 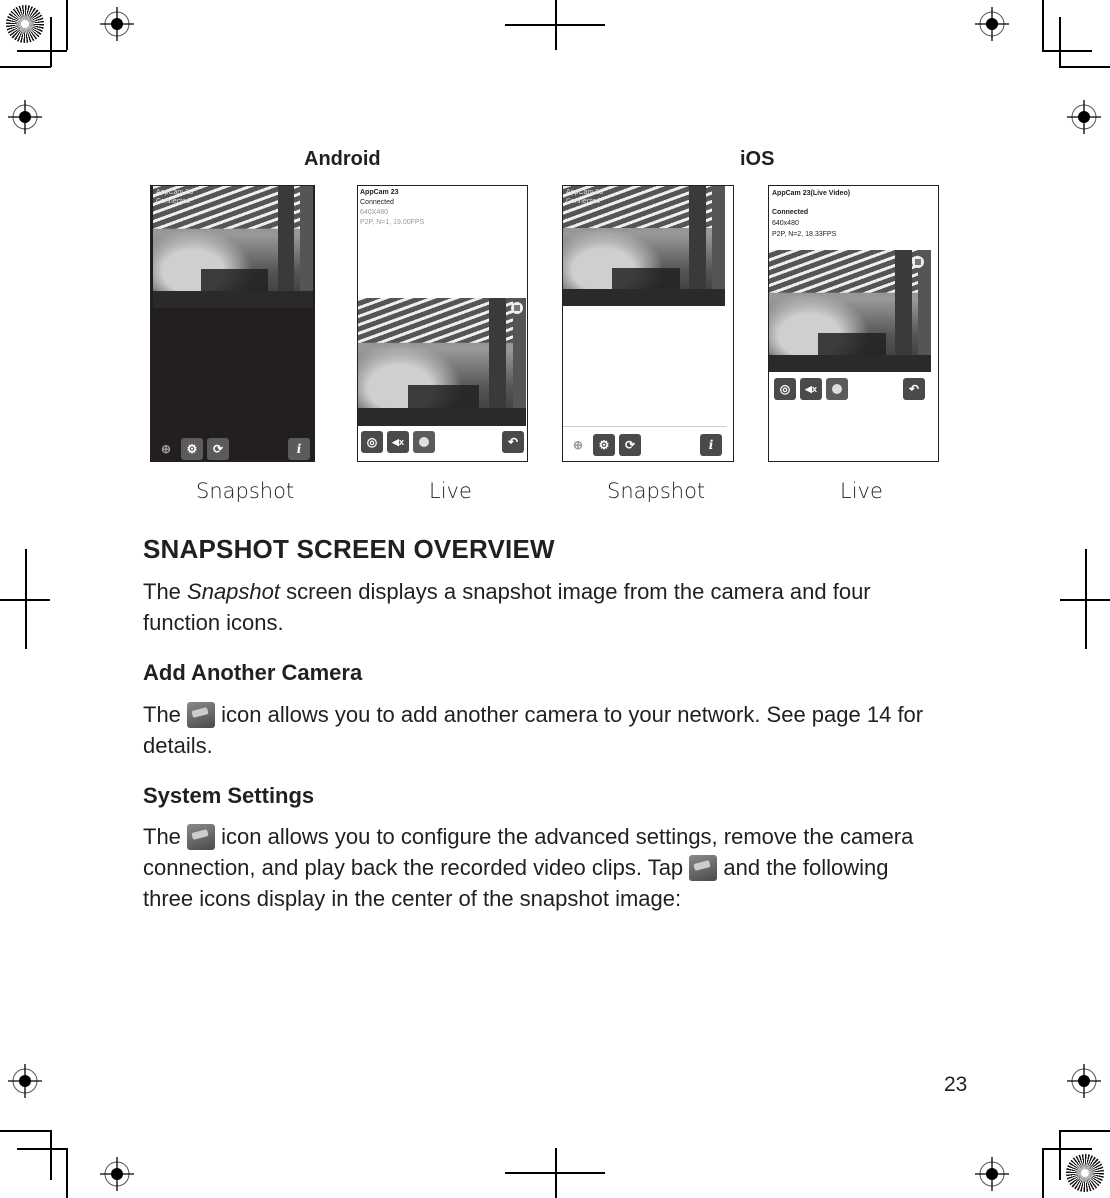 I want to click on caption-android-snapshot: Snapshot, so click(x=245, y=491).